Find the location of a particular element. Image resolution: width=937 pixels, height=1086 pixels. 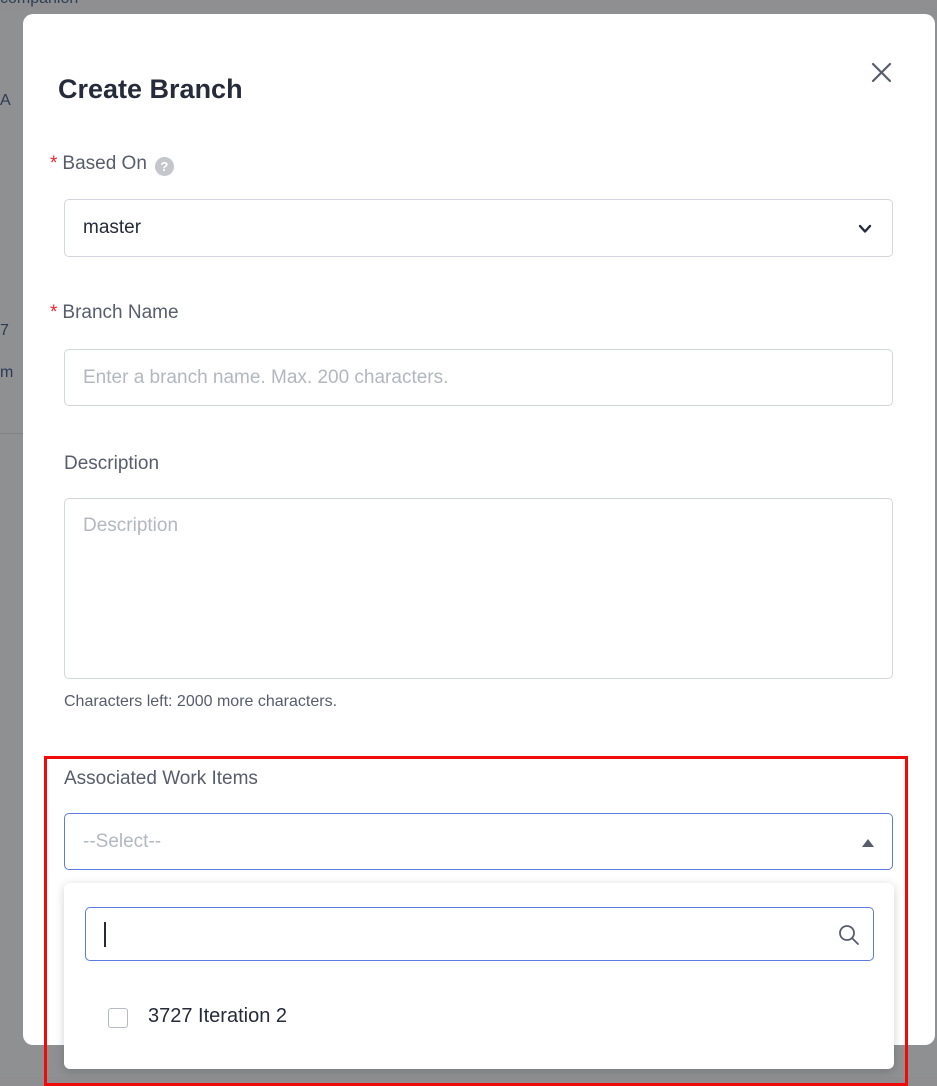

description-placeholder: Description is located at coordinates (131, 525).